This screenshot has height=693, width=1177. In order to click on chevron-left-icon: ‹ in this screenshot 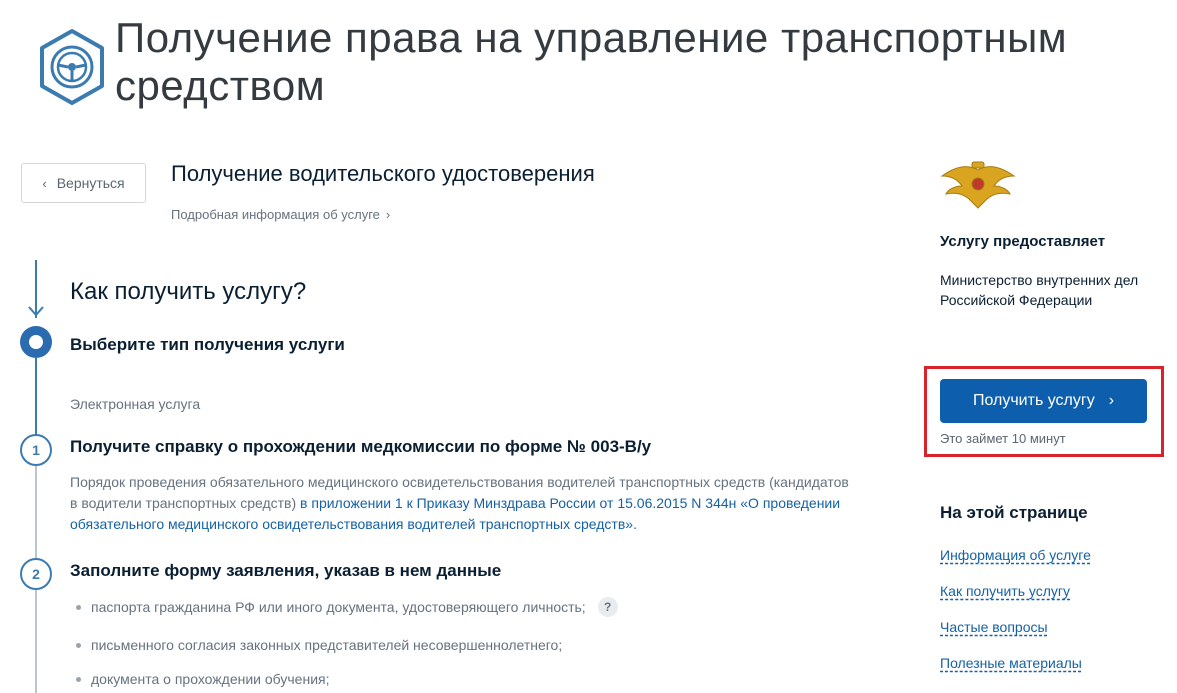, I will do `click(44, 183)`.